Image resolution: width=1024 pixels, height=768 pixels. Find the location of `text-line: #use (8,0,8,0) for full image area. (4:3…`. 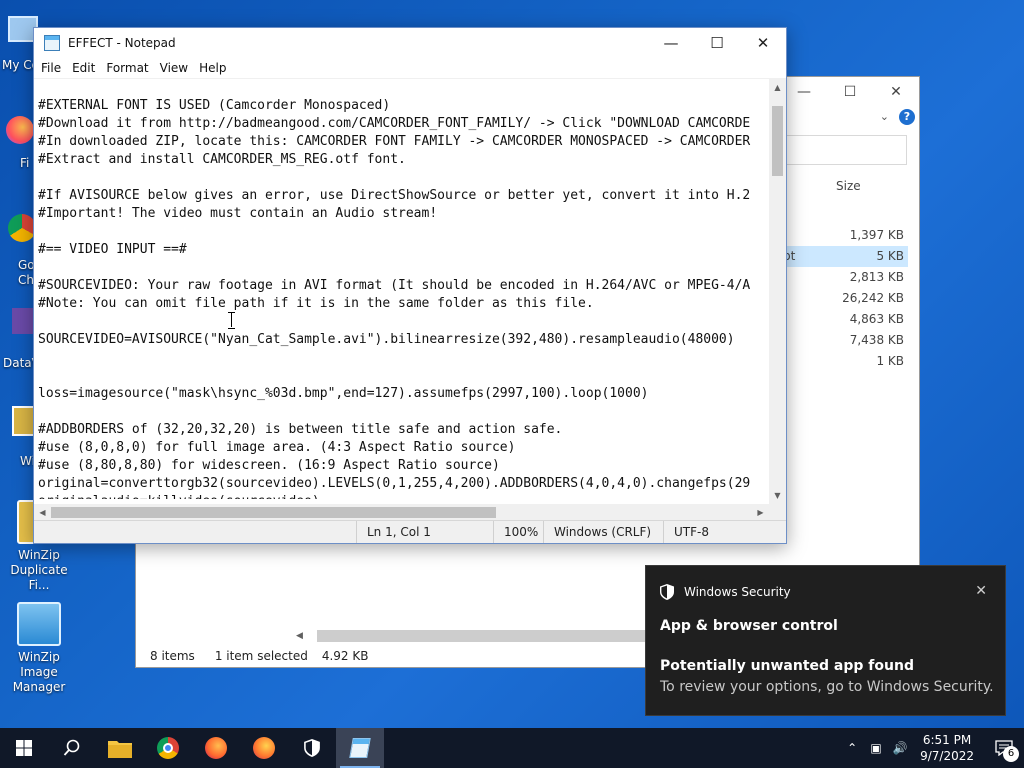

text-line: #use (8,0,8,0) for full image area. (4:3… is located at coordinates (403, 448).